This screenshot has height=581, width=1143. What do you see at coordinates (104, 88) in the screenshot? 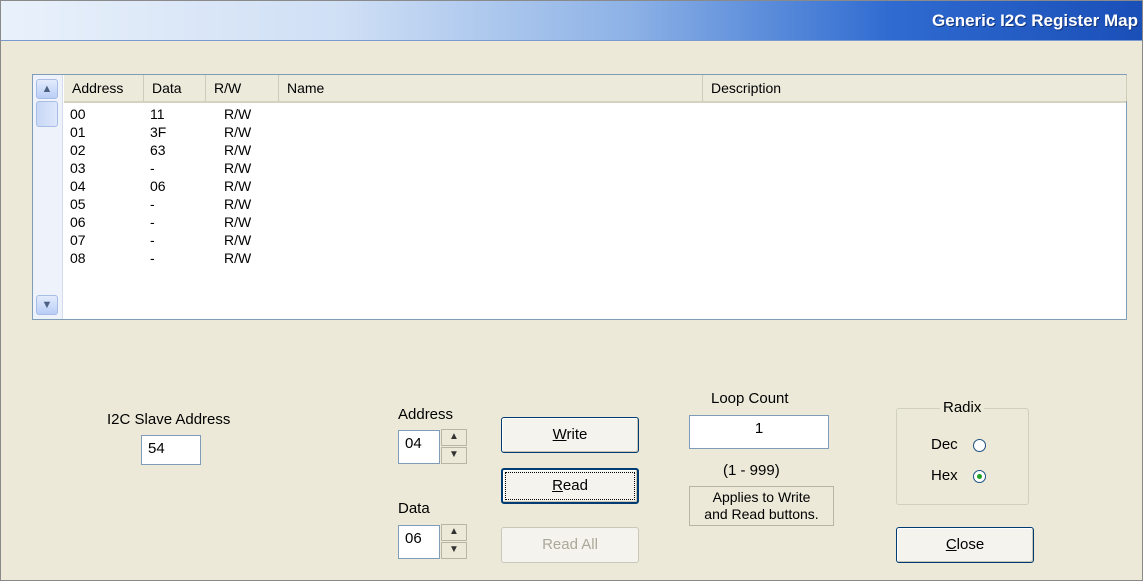
I see `column-header-address: Address` at bounding box center [104, 88].